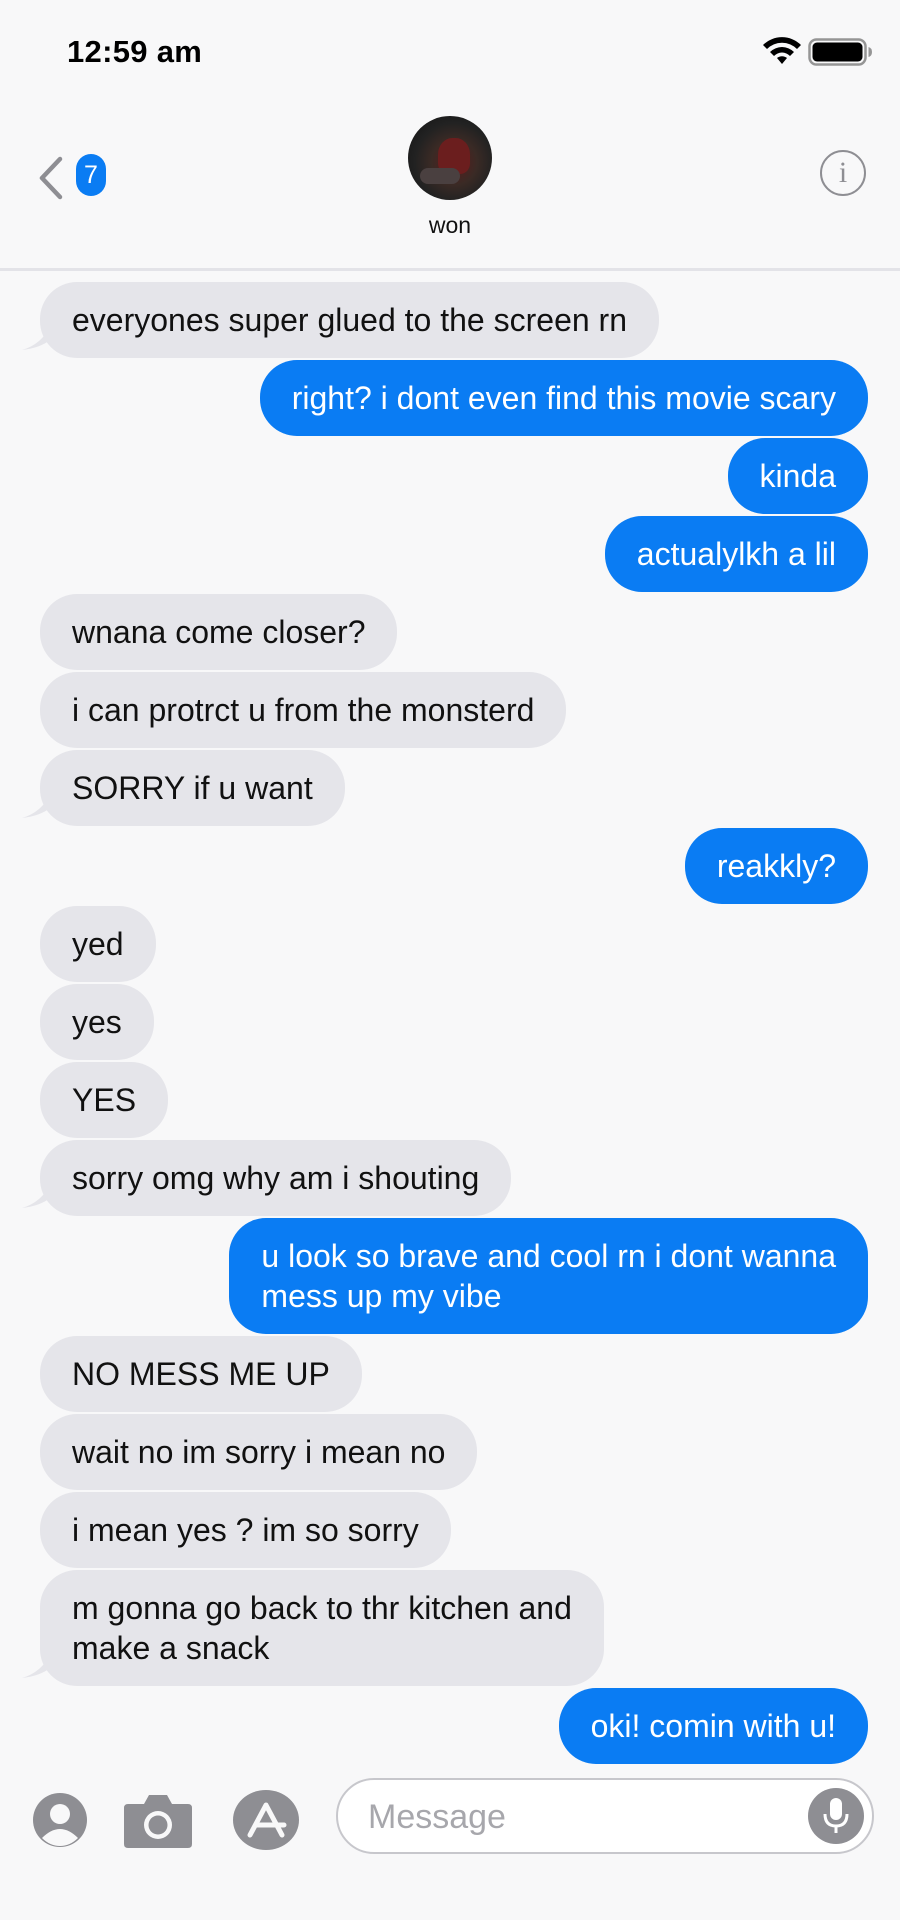 This screenshot has width=900, height=1920. I want to click on message-bubble-sent: oki! comin with u!, so click(713, 1726).